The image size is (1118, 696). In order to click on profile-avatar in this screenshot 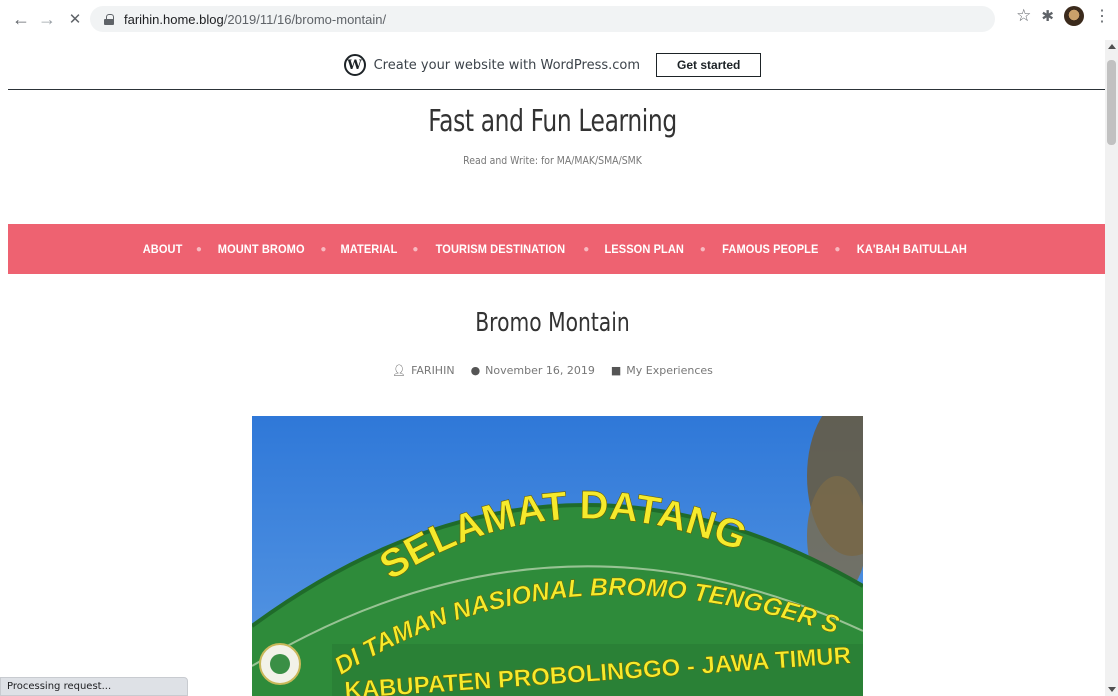, I will do `click(1074, 16)`.